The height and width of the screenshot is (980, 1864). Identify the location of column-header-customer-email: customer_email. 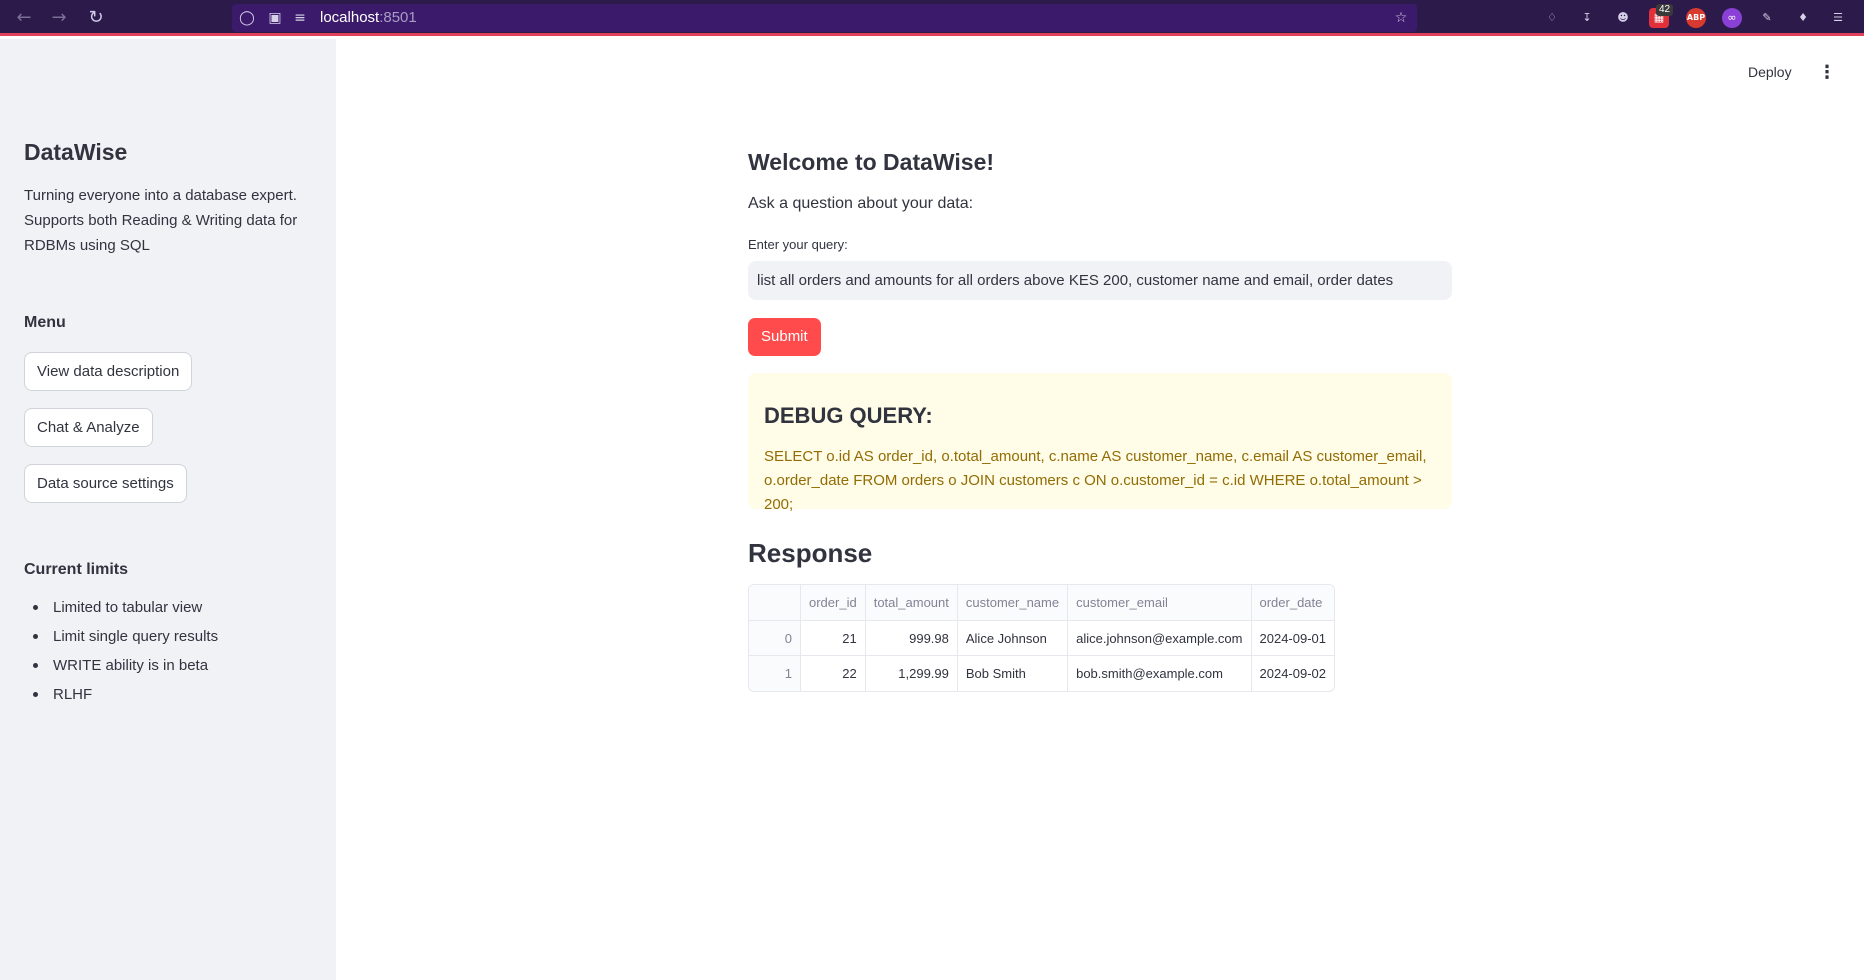
(1160, 603).